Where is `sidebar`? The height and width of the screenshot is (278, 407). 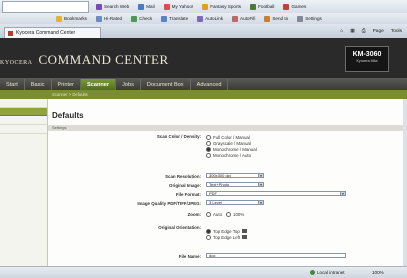
sidebar is located at coordinates (24, 182).